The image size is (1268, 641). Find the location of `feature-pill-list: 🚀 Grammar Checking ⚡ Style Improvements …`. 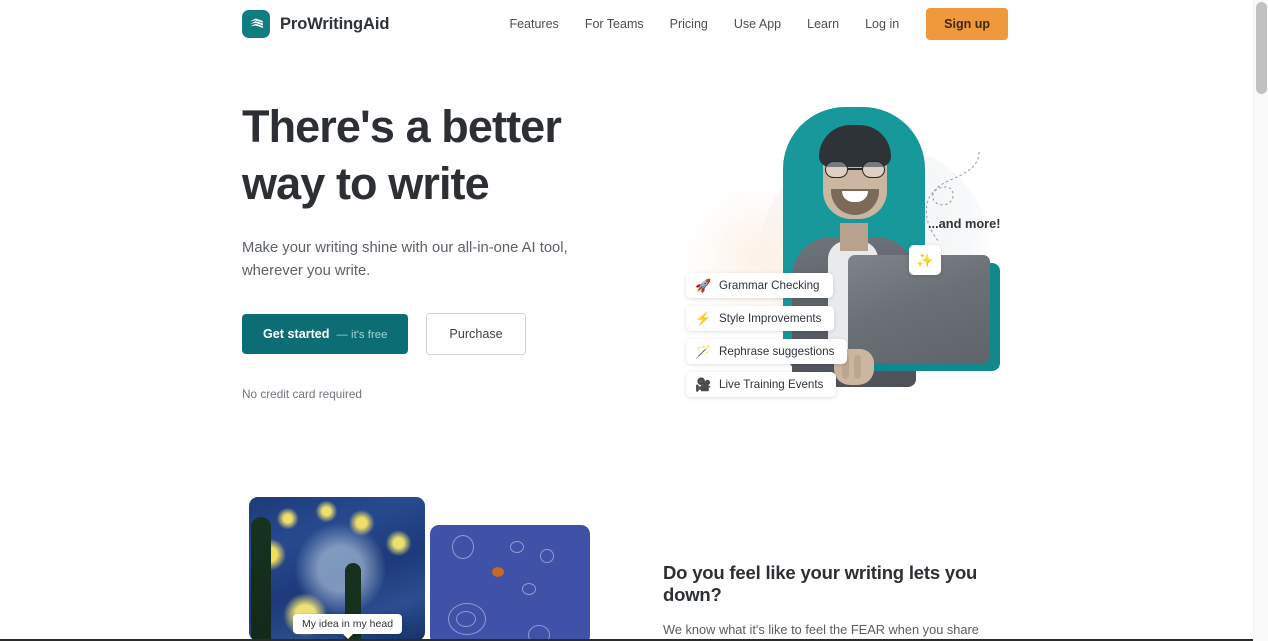

feature-pill-list: 🚀 Grammar Checking ⚡ Style Improvements … is located at coordinates (767, 339).